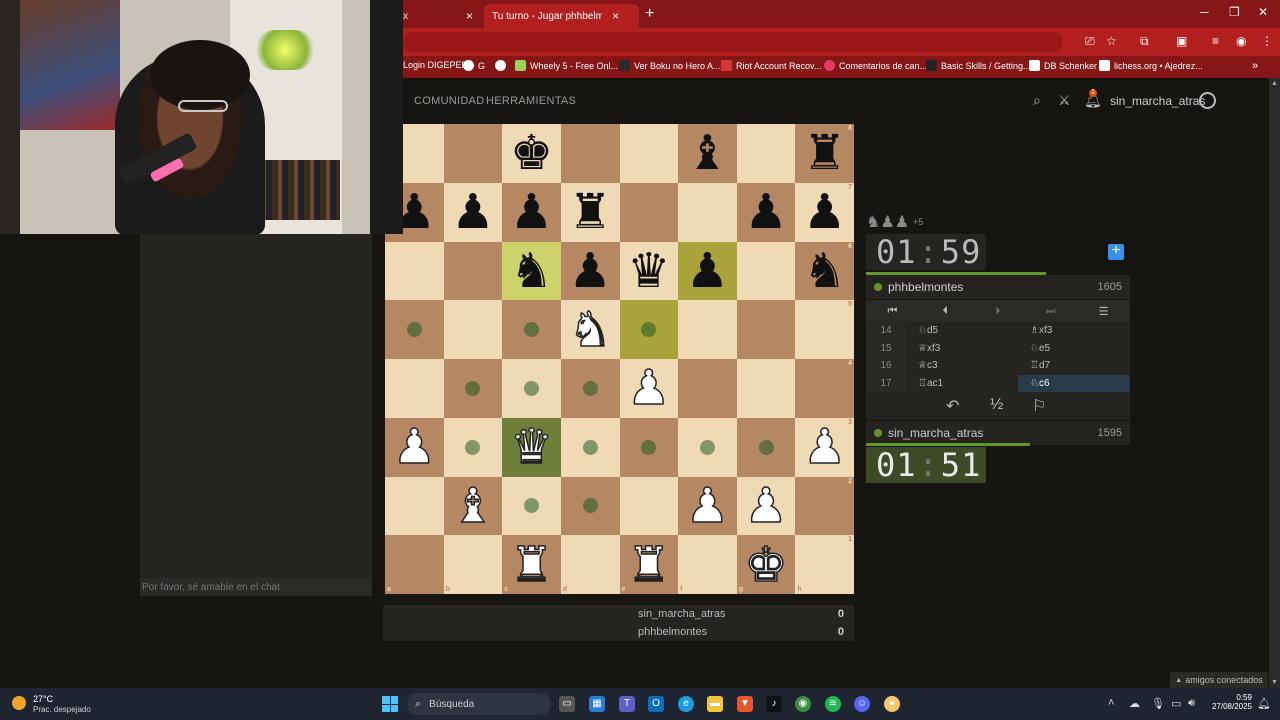 The height and width of the screenshot is (720, 1280). What do you see at coordinates (590, 564) in the screenshot?
I see `square-d1: d` at bounding box center [590, 564].